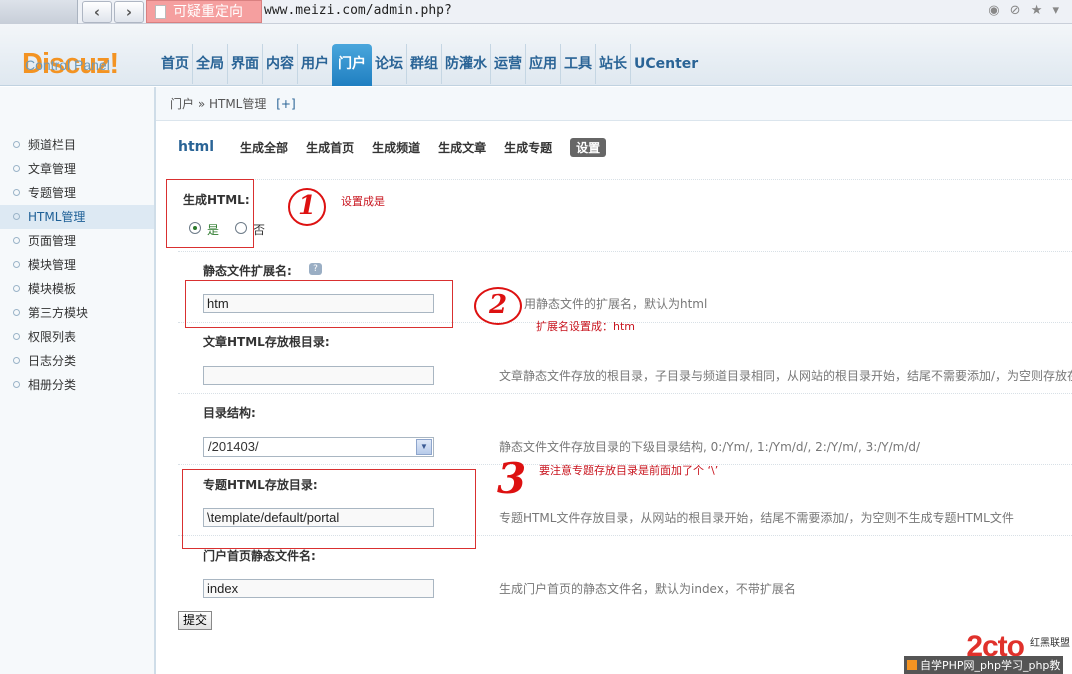 This screenshot has width=1072, height=674. Describe the element at coordinates (218, 104) in the screenshot. I see `breadcrumb-text: 门户 » HTML管理` at that location.